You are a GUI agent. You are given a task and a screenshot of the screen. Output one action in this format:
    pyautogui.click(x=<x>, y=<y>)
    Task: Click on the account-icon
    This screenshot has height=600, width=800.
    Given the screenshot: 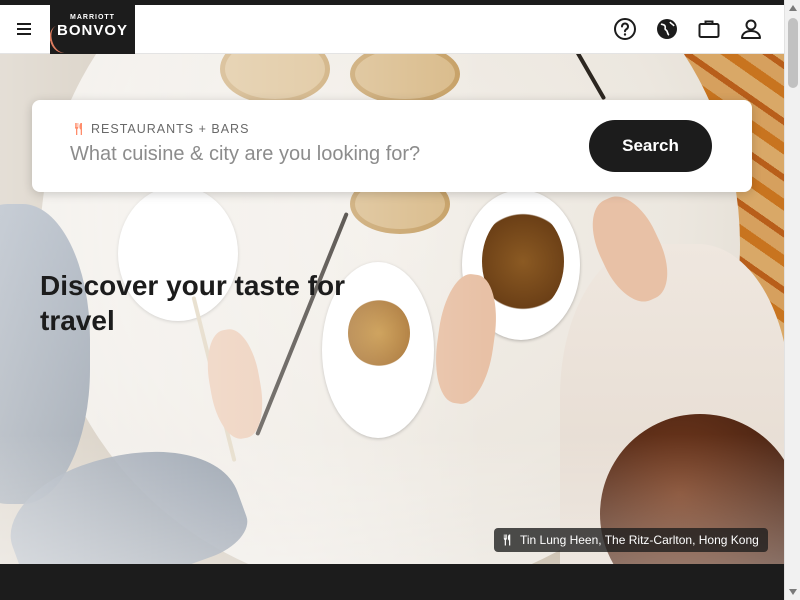 What is the action you would take?
    pyautogui.click(x=751, y=29)
    